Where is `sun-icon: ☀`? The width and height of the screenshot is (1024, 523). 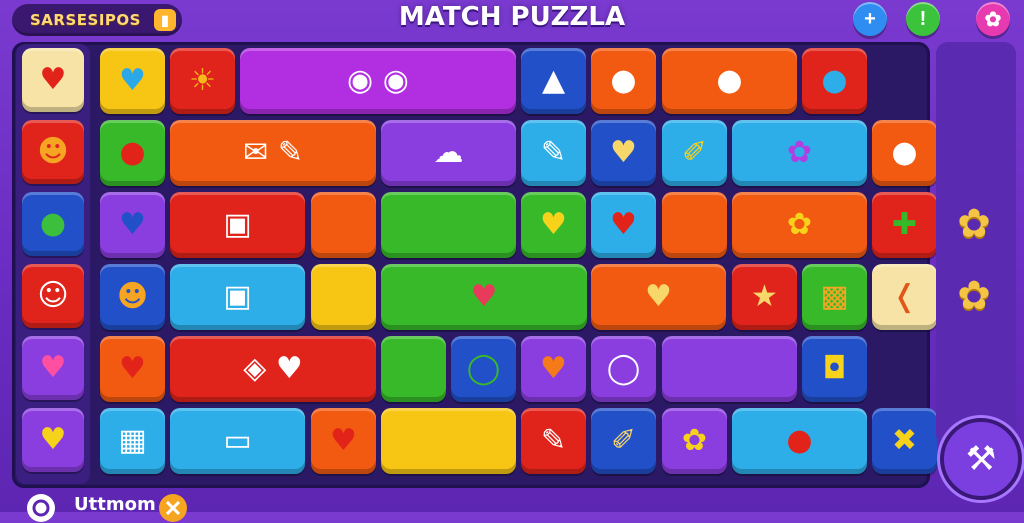
sun-icon: ☀ is located at coordinates (202, 80).